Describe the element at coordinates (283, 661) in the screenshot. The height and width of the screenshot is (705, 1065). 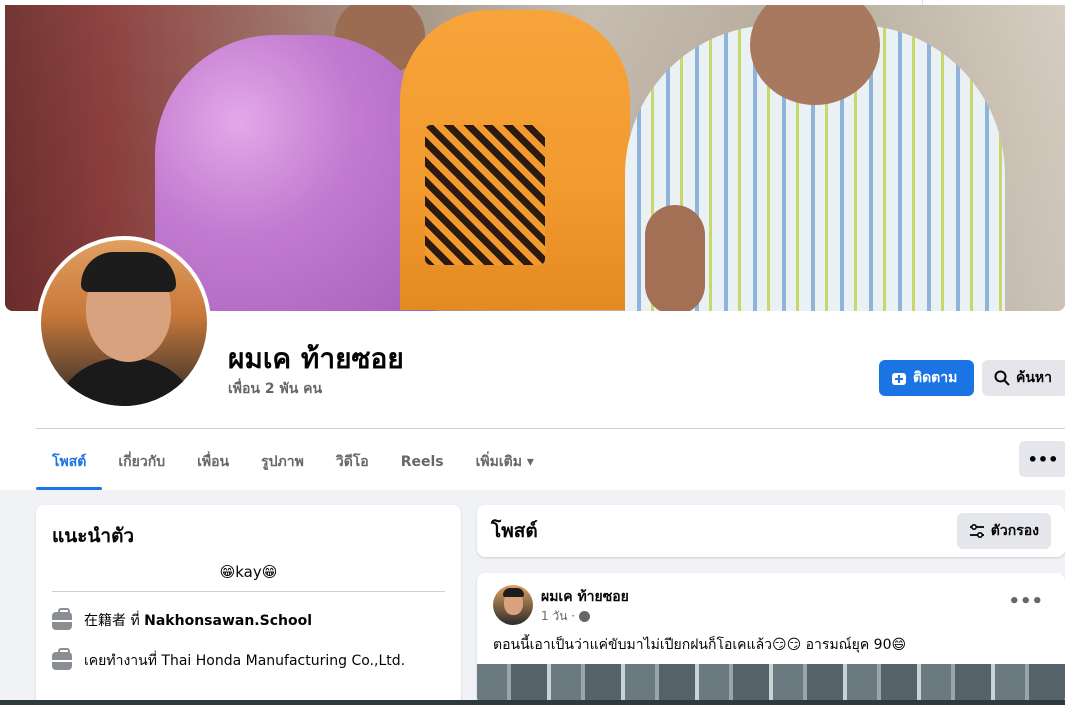
I see `intro-row-value: Thai Honda Manufacturing Co.,Ltd.` at that location.